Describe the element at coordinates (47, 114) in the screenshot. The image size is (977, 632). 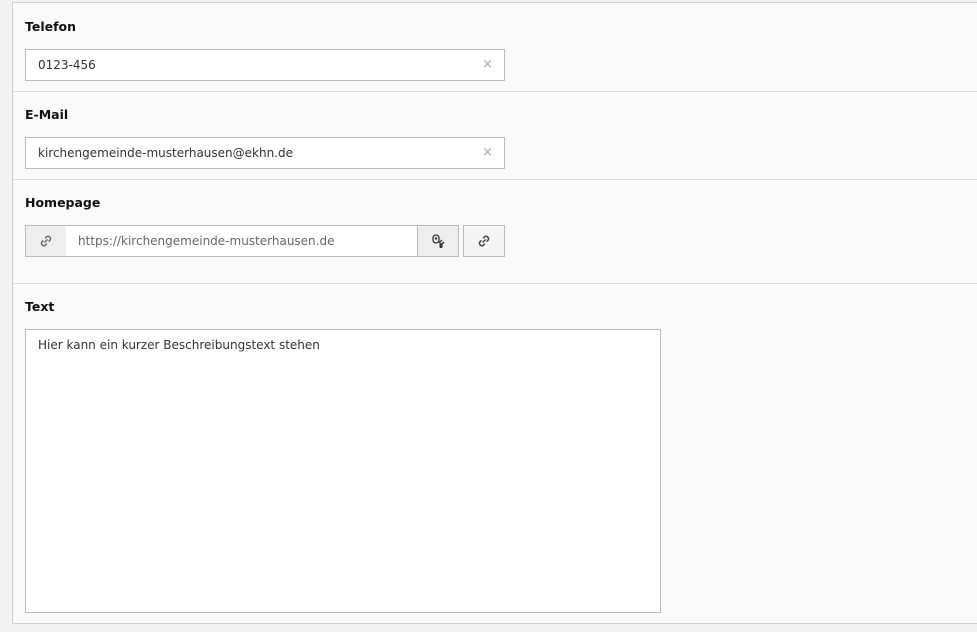
I see `email-label: E-Mail` at that location.